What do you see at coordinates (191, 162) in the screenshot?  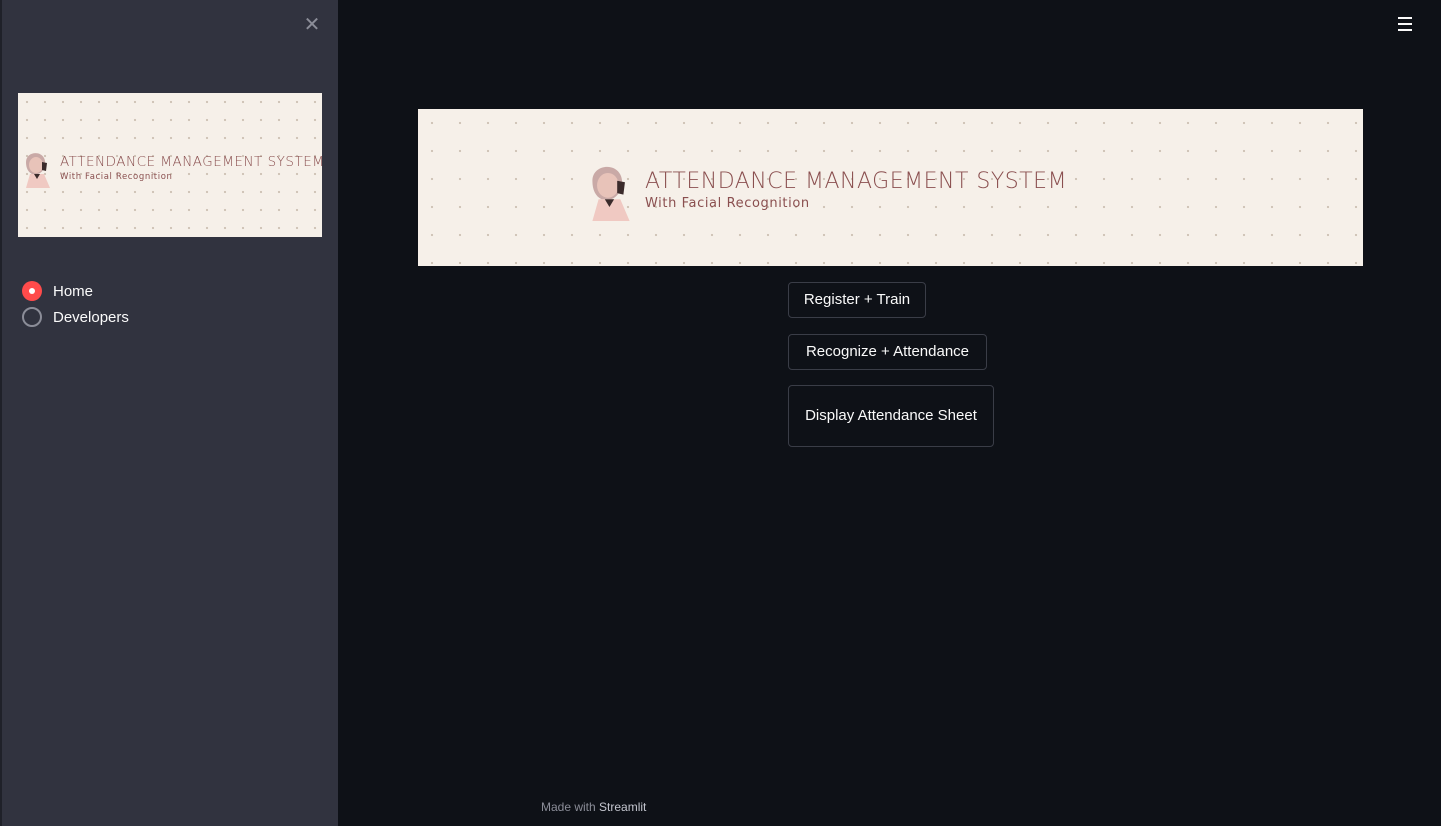 I see `sidebar-banner-title: ATTENDANCE MANAGEMENT SYSTEM` at bounding box center [191, 162].